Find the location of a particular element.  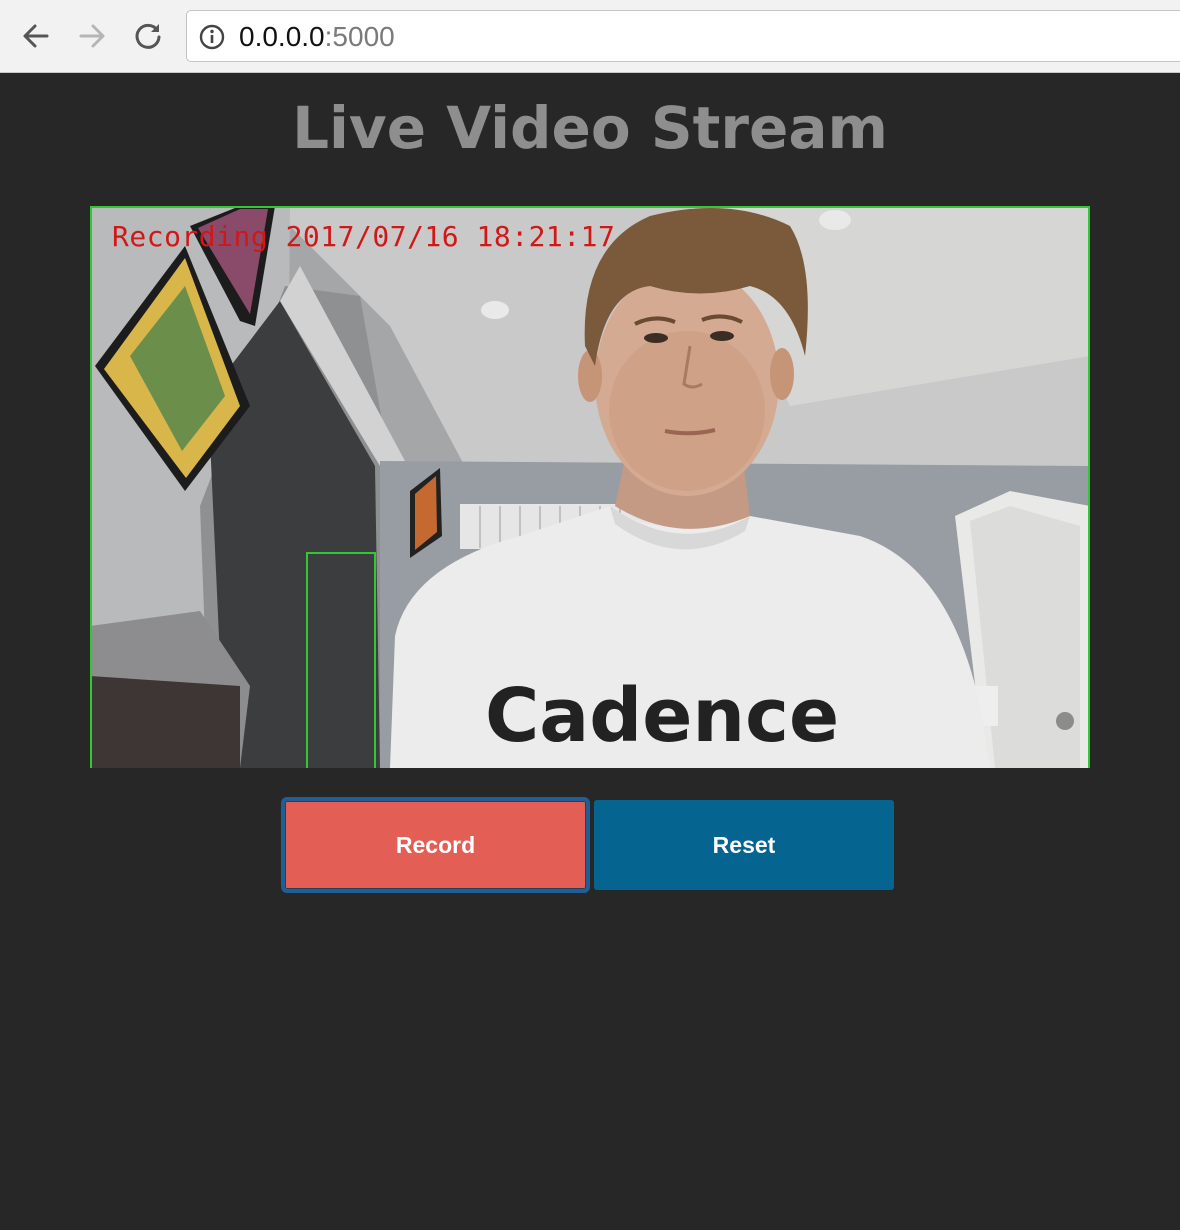

forward-arrow-icon is located at coordinates (92, 36).